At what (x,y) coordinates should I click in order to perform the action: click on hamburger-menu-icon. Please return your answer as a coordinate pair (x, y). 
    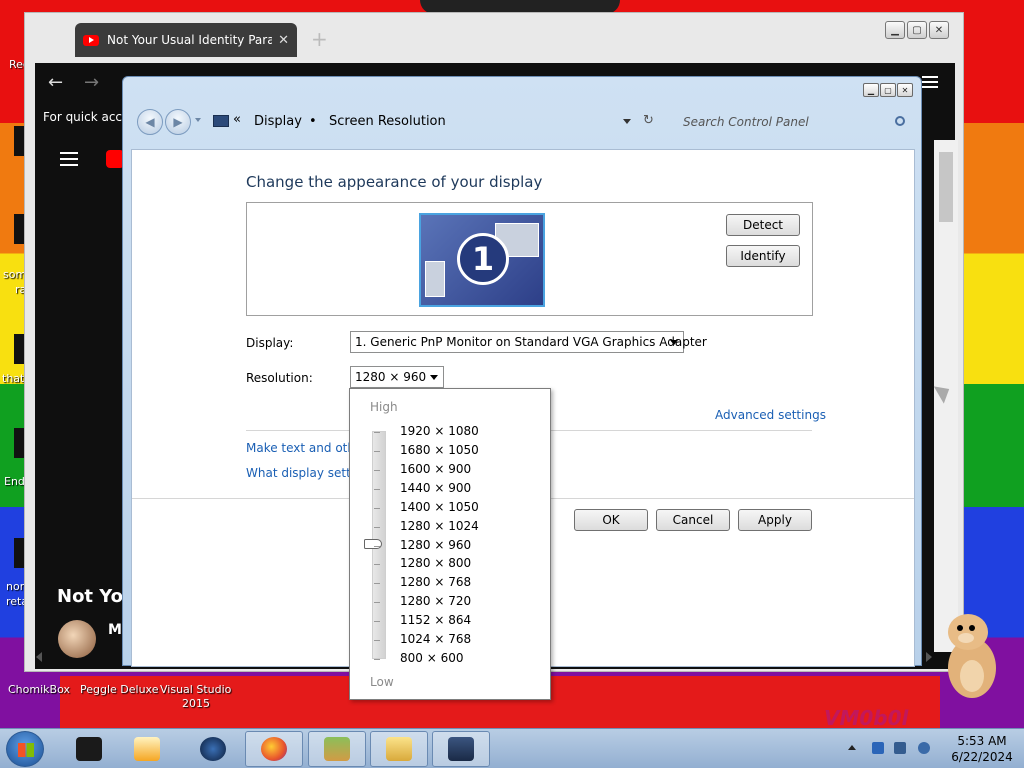
    Looking at the image, I should click on (69, 161).